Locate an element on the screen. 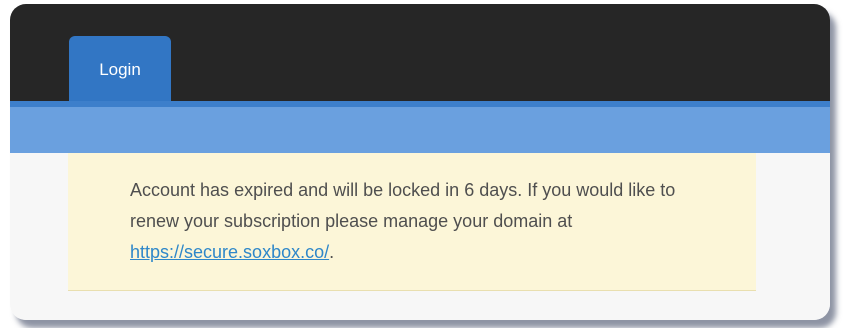 The height and width of the screenshot is (328, 843). alert-message-end: . is located at coordinates (332, 252).